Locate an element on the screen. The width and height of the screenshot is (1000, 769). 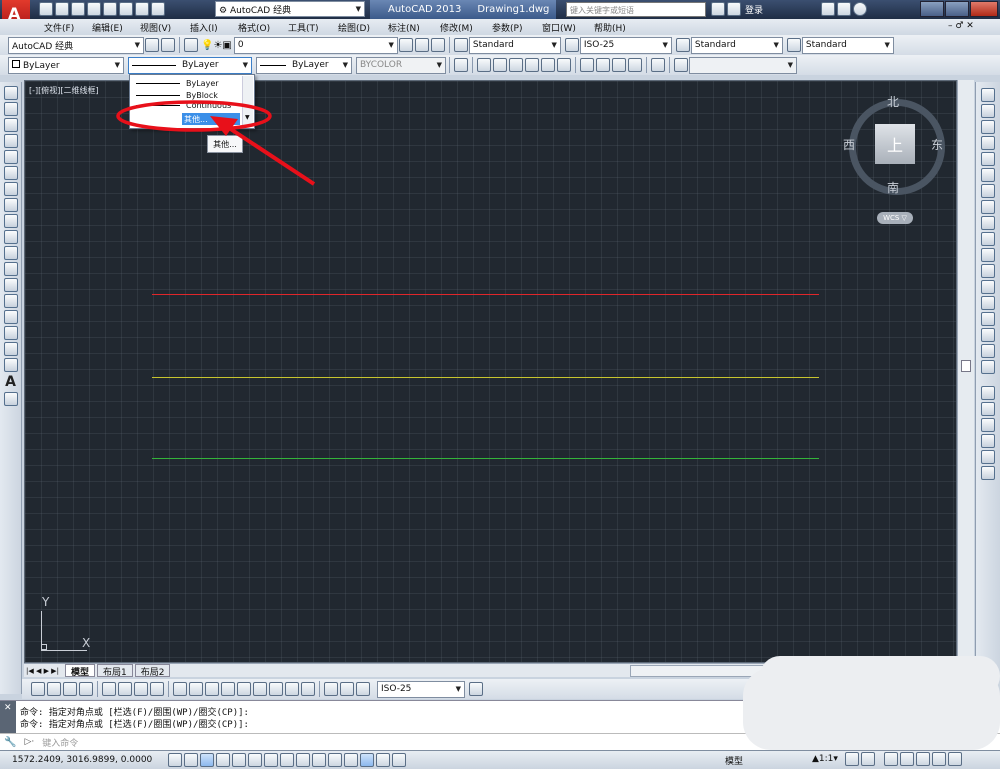
annotation-overlay is located at coordinates (216, 143).